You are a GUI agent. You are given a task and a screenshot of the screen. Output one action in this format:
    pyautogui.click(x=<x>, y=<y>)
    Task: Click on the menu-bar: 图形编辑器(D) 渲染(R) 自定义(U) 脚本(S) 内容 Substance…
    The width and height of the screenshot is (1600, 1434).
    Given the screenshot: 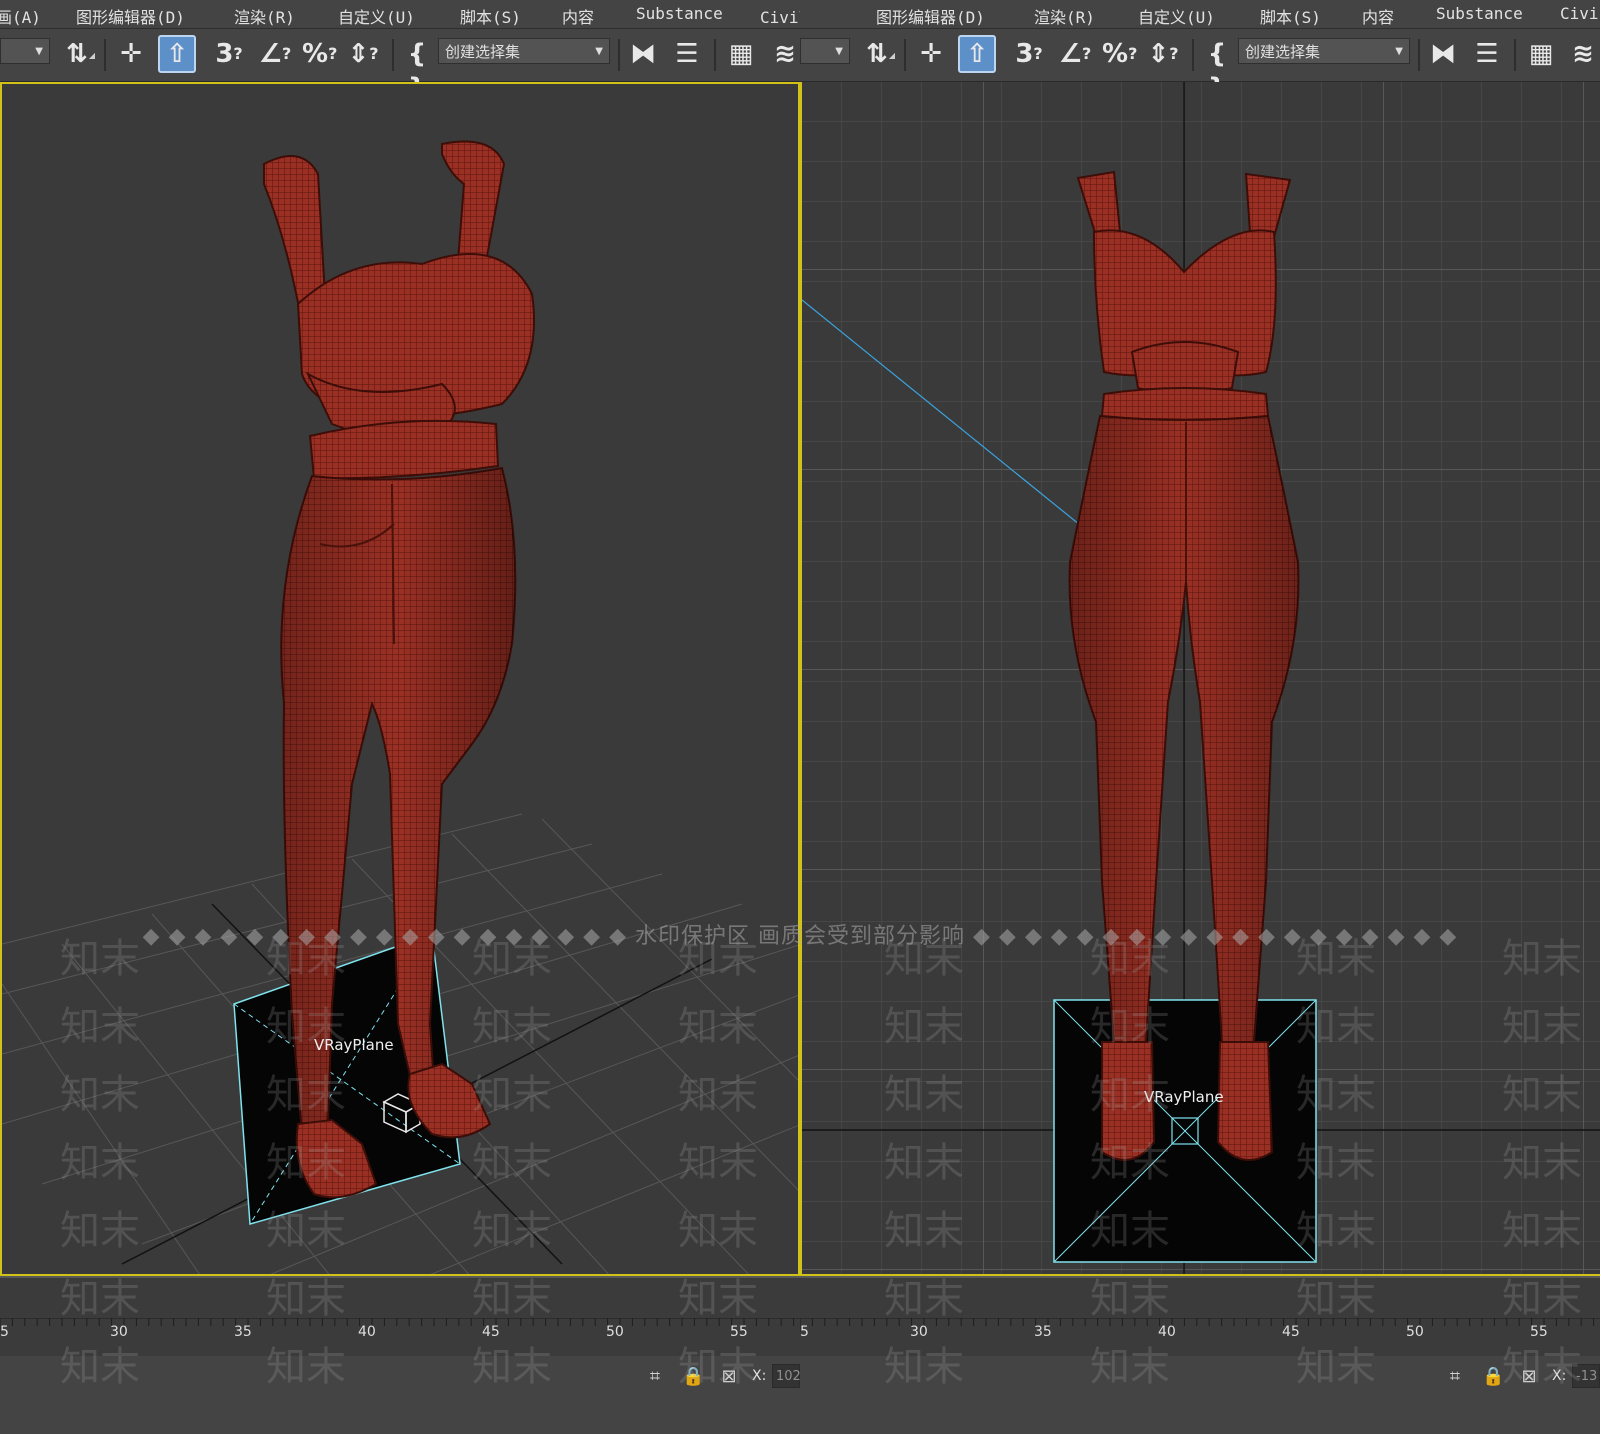 What is the action you would take?
    pyautogui.click(x=1200, y=14)
    